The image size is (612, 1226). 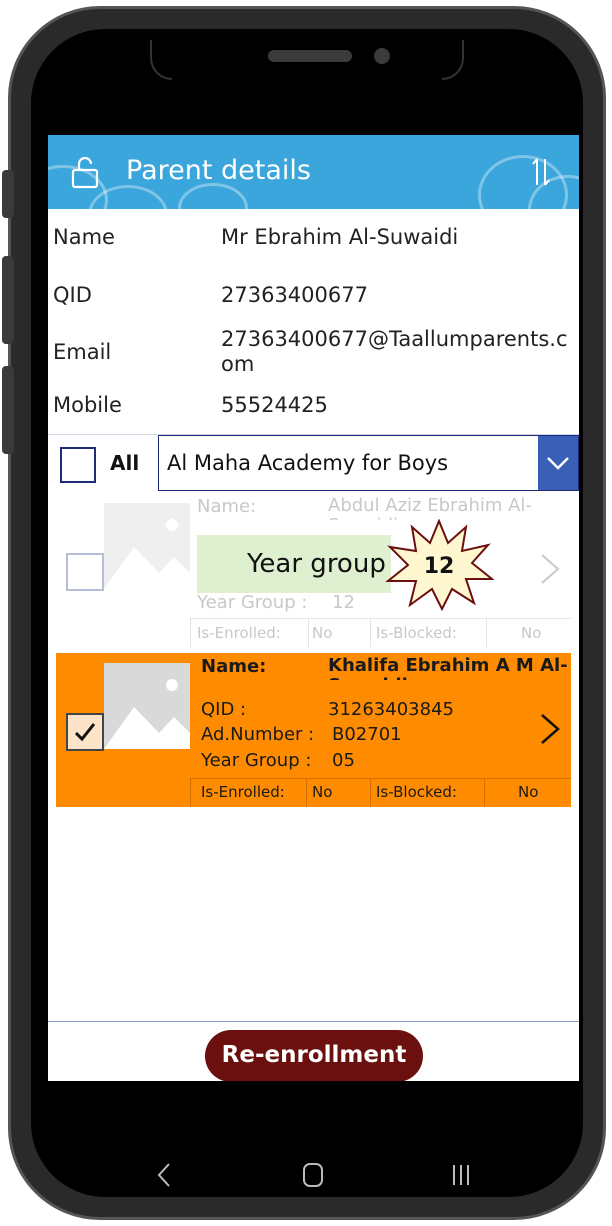 I want to click on volume-down-button, so click(x=8, y=410).